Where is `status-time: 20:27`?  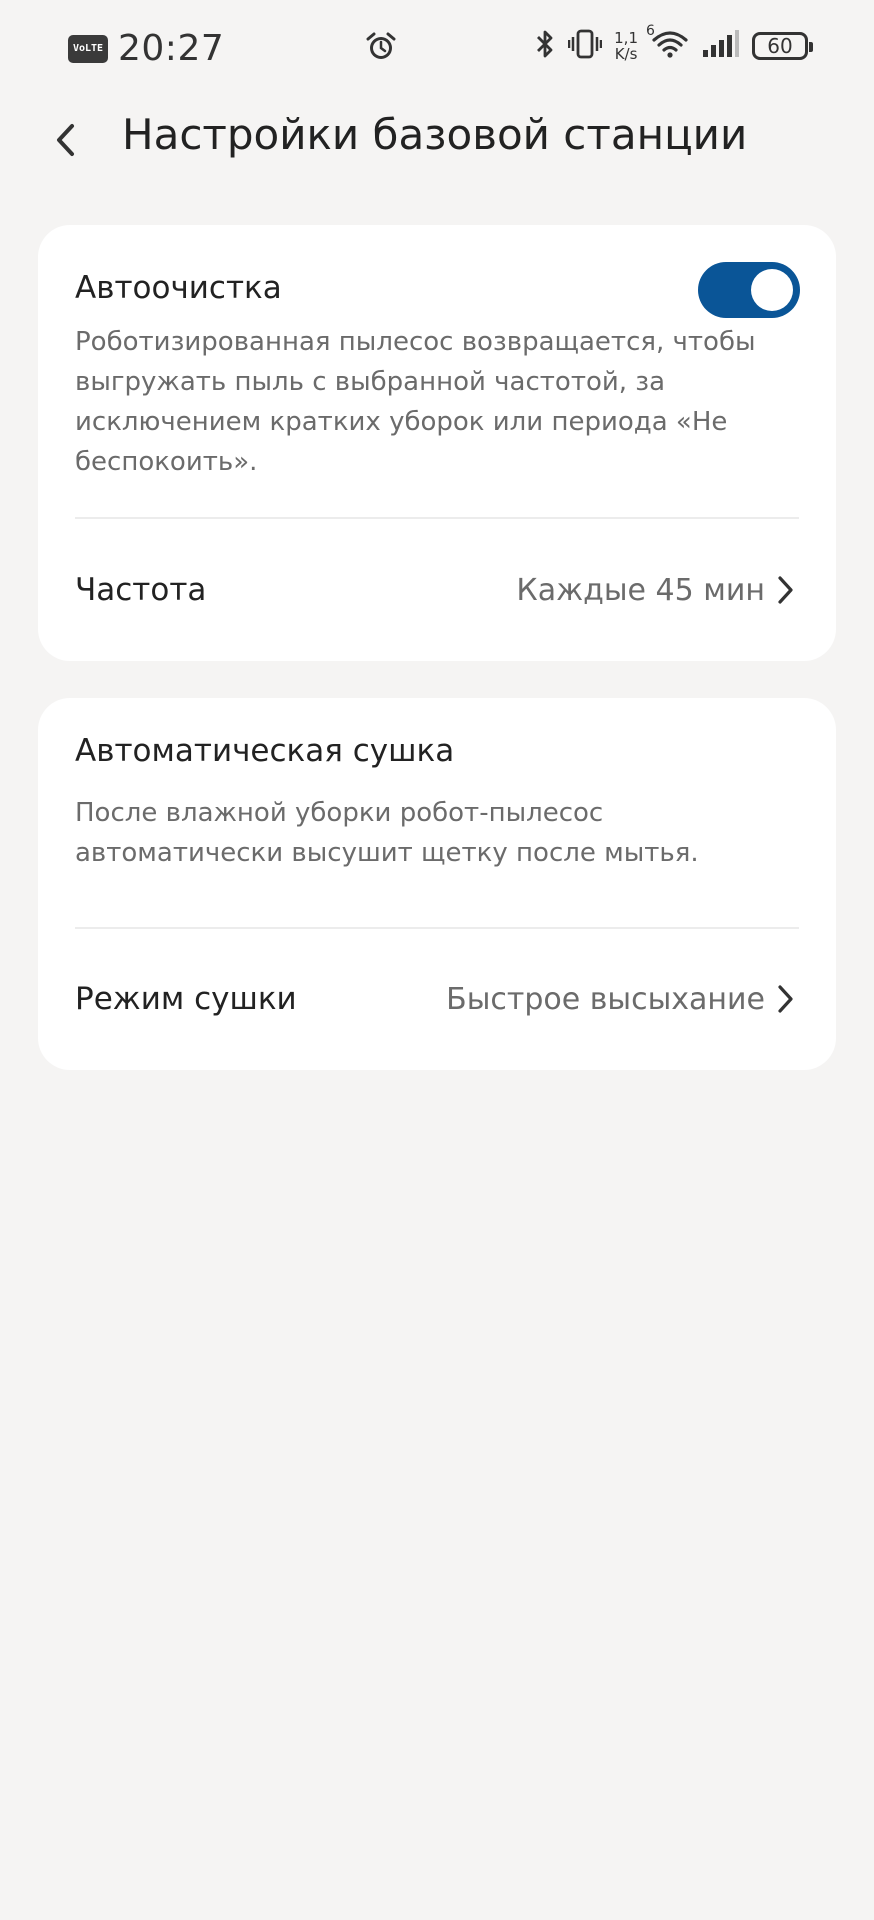
status-time: 20:27 is located at coordinates (171, 48).